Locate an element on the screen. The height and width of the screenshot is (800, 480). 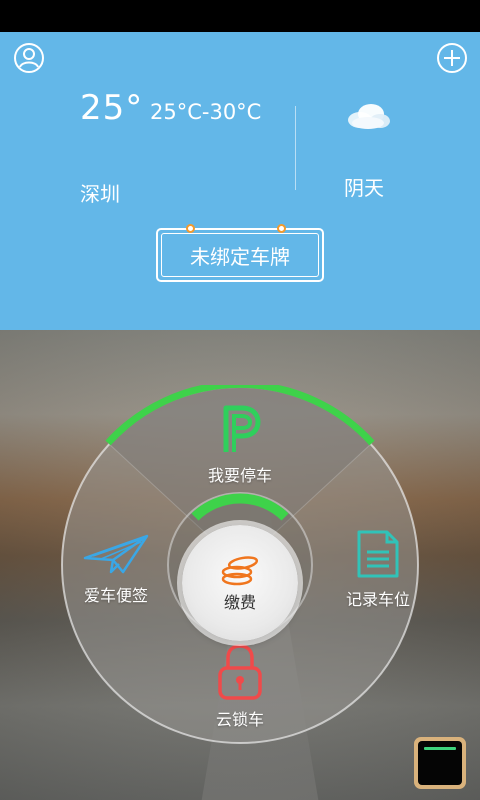
car-notes-button: 爱车便签 is located at coordinates (116, 569).